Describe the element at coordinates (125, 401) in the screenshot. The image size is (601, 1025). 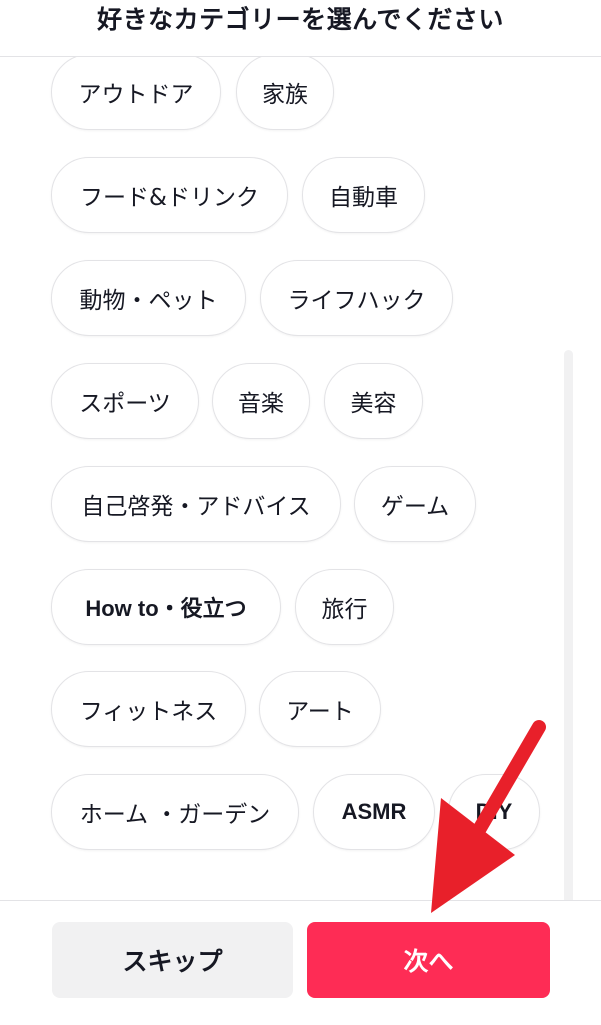
I see `category-chip-sports: スポーツ` at that location.